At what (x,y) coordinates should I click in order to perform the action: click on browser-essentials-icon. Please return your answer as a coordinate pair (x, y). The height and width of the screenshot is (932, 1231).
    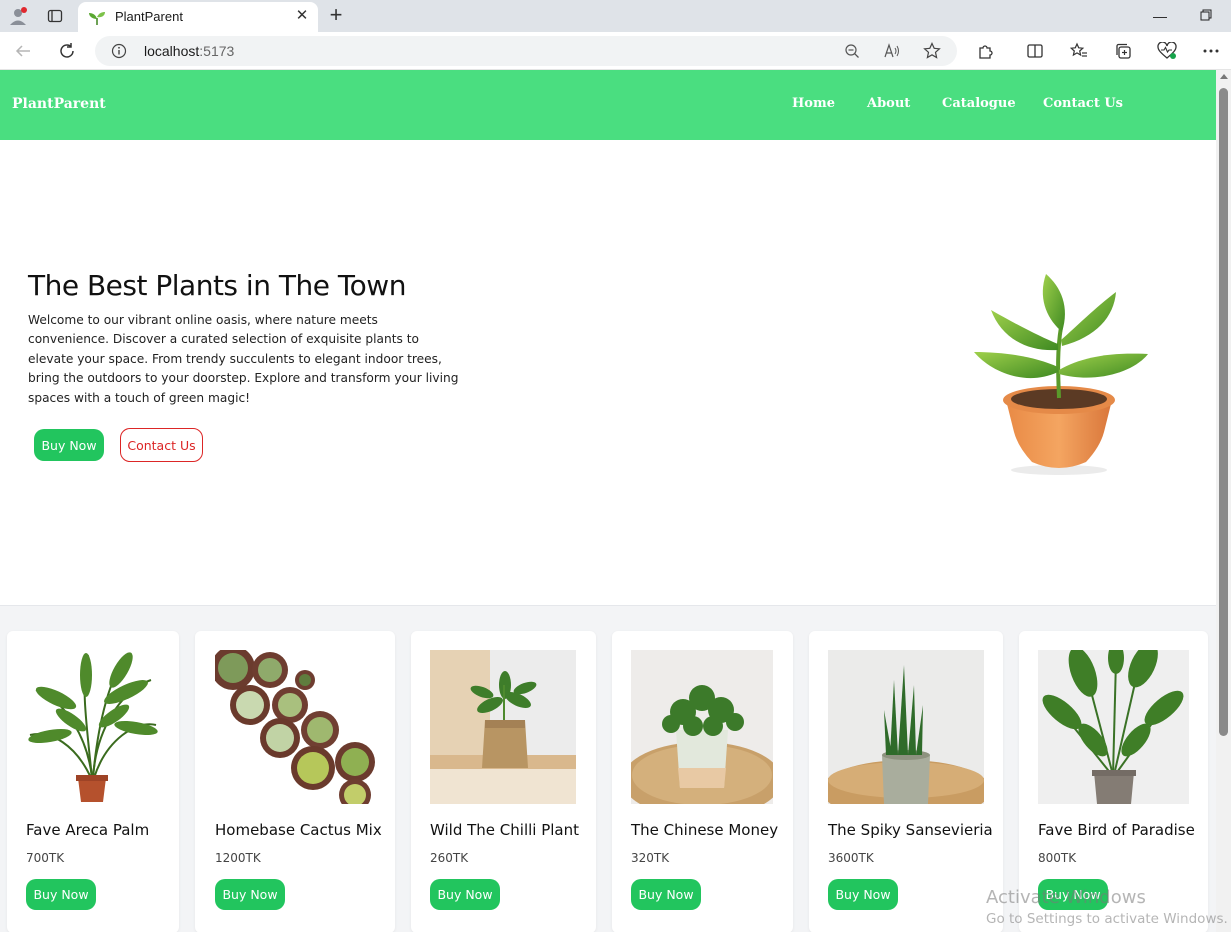
    Looking at the image, I should click on (1167, 51).